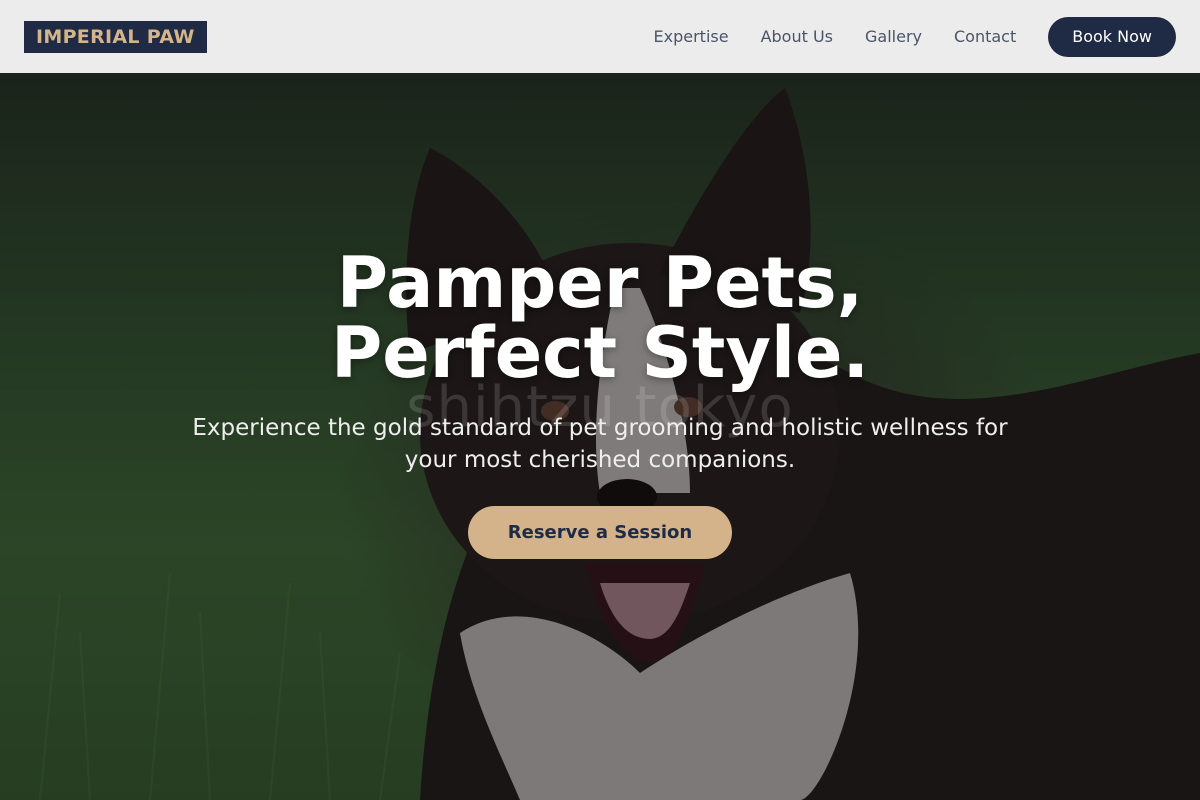 This screenshot has width=1200, height=800. What do you see at coordinates (985, 36) in the screenshot?
I see `nav-link-contact: Contact` at bounding box center [985, 36].